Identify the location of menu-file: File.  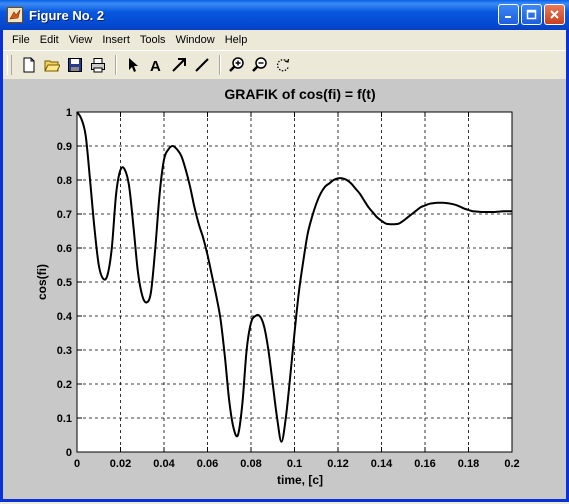
(21, 40).